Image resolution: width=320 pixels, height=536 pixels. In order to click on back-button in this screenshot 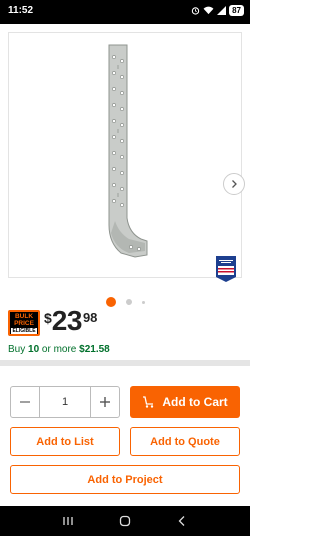, I will do `click(182, 521)`.